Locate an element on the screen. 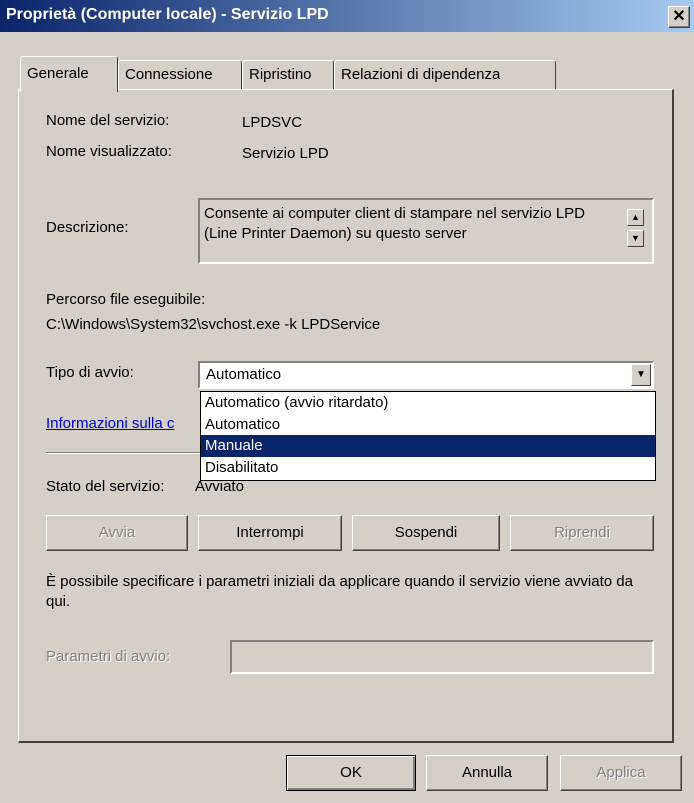 The width and height of the screenshot is (694, 803). service-status-label: Stato del servizio: is located at coordinates (105, 486).